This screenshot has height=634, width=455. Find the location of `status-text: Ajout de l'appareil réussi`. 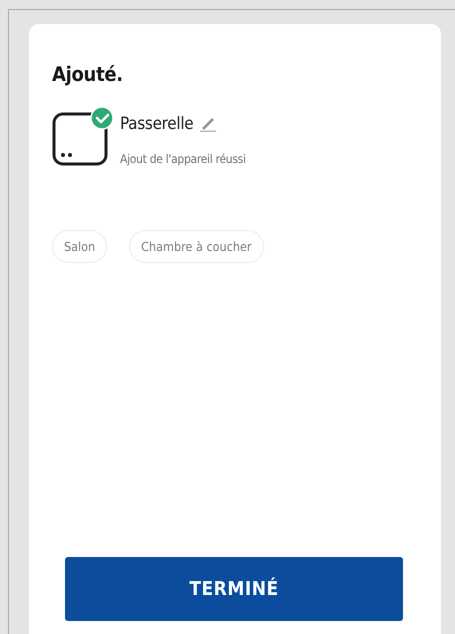

status-text: Ajout de l'appareil réussi is located at coordinates (183, 159).